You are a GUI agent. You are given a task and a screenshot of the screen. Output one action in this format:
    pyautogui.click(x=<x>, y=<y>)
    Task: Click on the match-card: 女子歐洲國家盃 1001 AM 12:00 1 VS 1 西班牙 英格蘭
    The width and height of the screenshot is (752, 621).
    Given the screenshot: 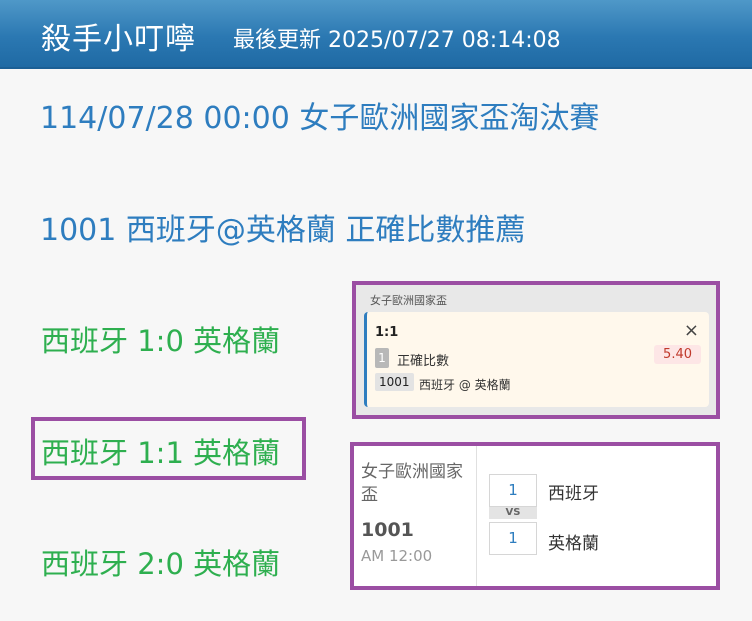 What is the action you would take?
    pyautogui.click(x=535, y=516)
    